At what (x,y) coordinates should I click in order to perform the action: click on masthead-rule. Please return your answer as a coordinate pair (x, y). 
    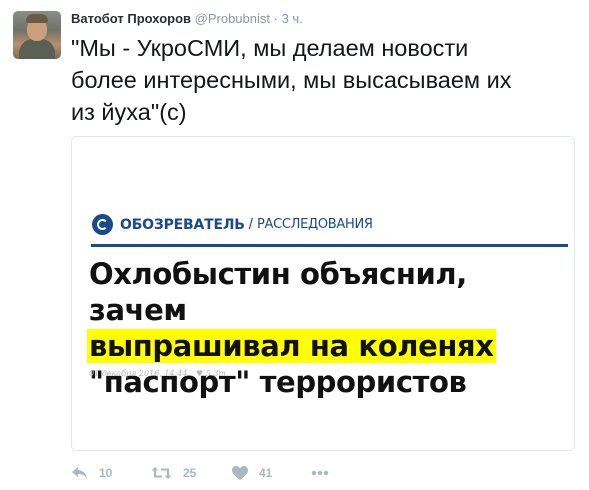
    Looking at the image, I should click on (329, 245).